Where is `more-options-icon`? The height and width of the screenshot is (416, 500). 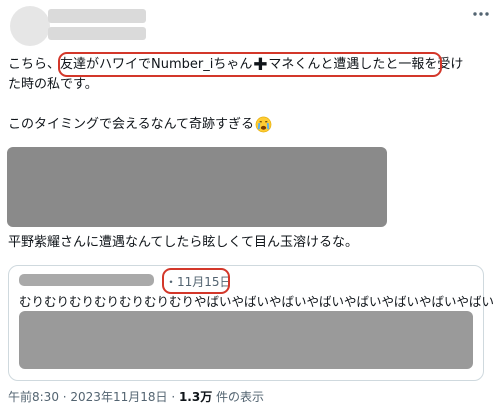 more-options-icon is located at coordinates (481, 14).